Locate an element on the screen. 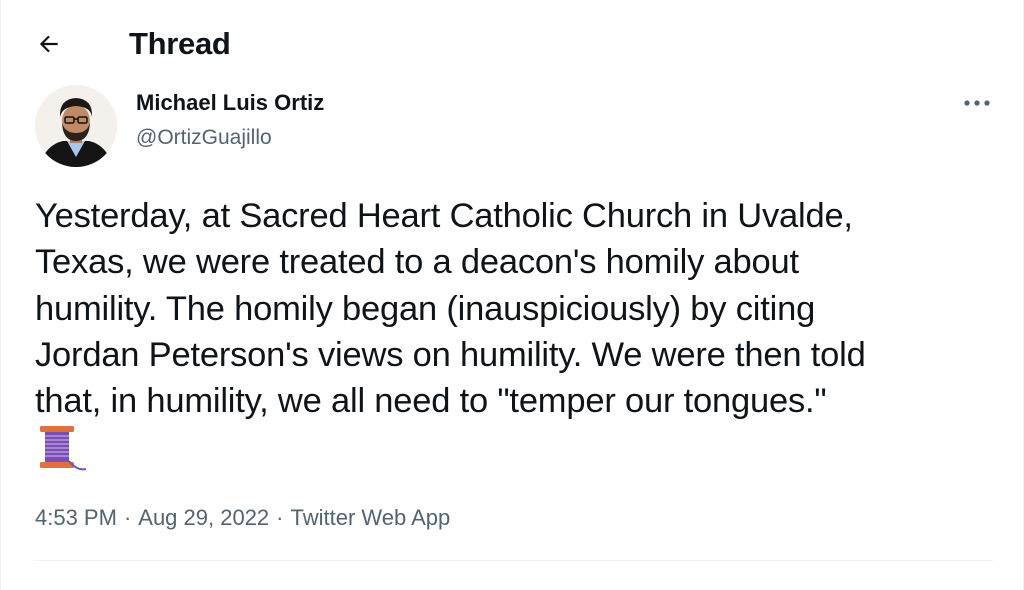 This screenshot has height=590, width=1024. thread-header: Thread is located at coordinates (512, 43).